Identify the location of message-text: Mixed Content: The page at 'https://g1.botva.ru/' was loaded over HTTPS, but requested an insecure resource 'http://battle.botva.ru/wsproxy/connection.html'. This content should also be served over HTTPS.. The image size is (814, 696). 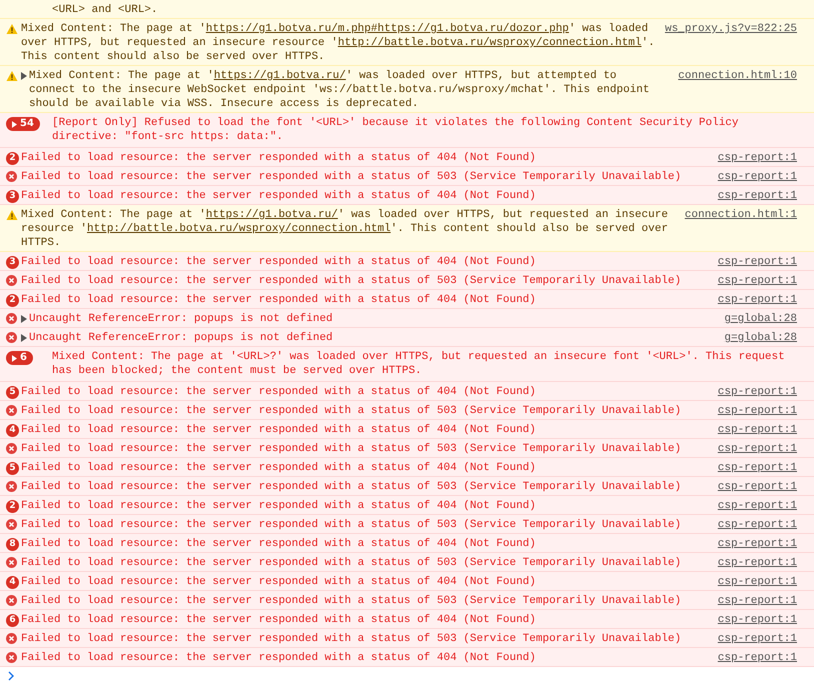
(345, 229).